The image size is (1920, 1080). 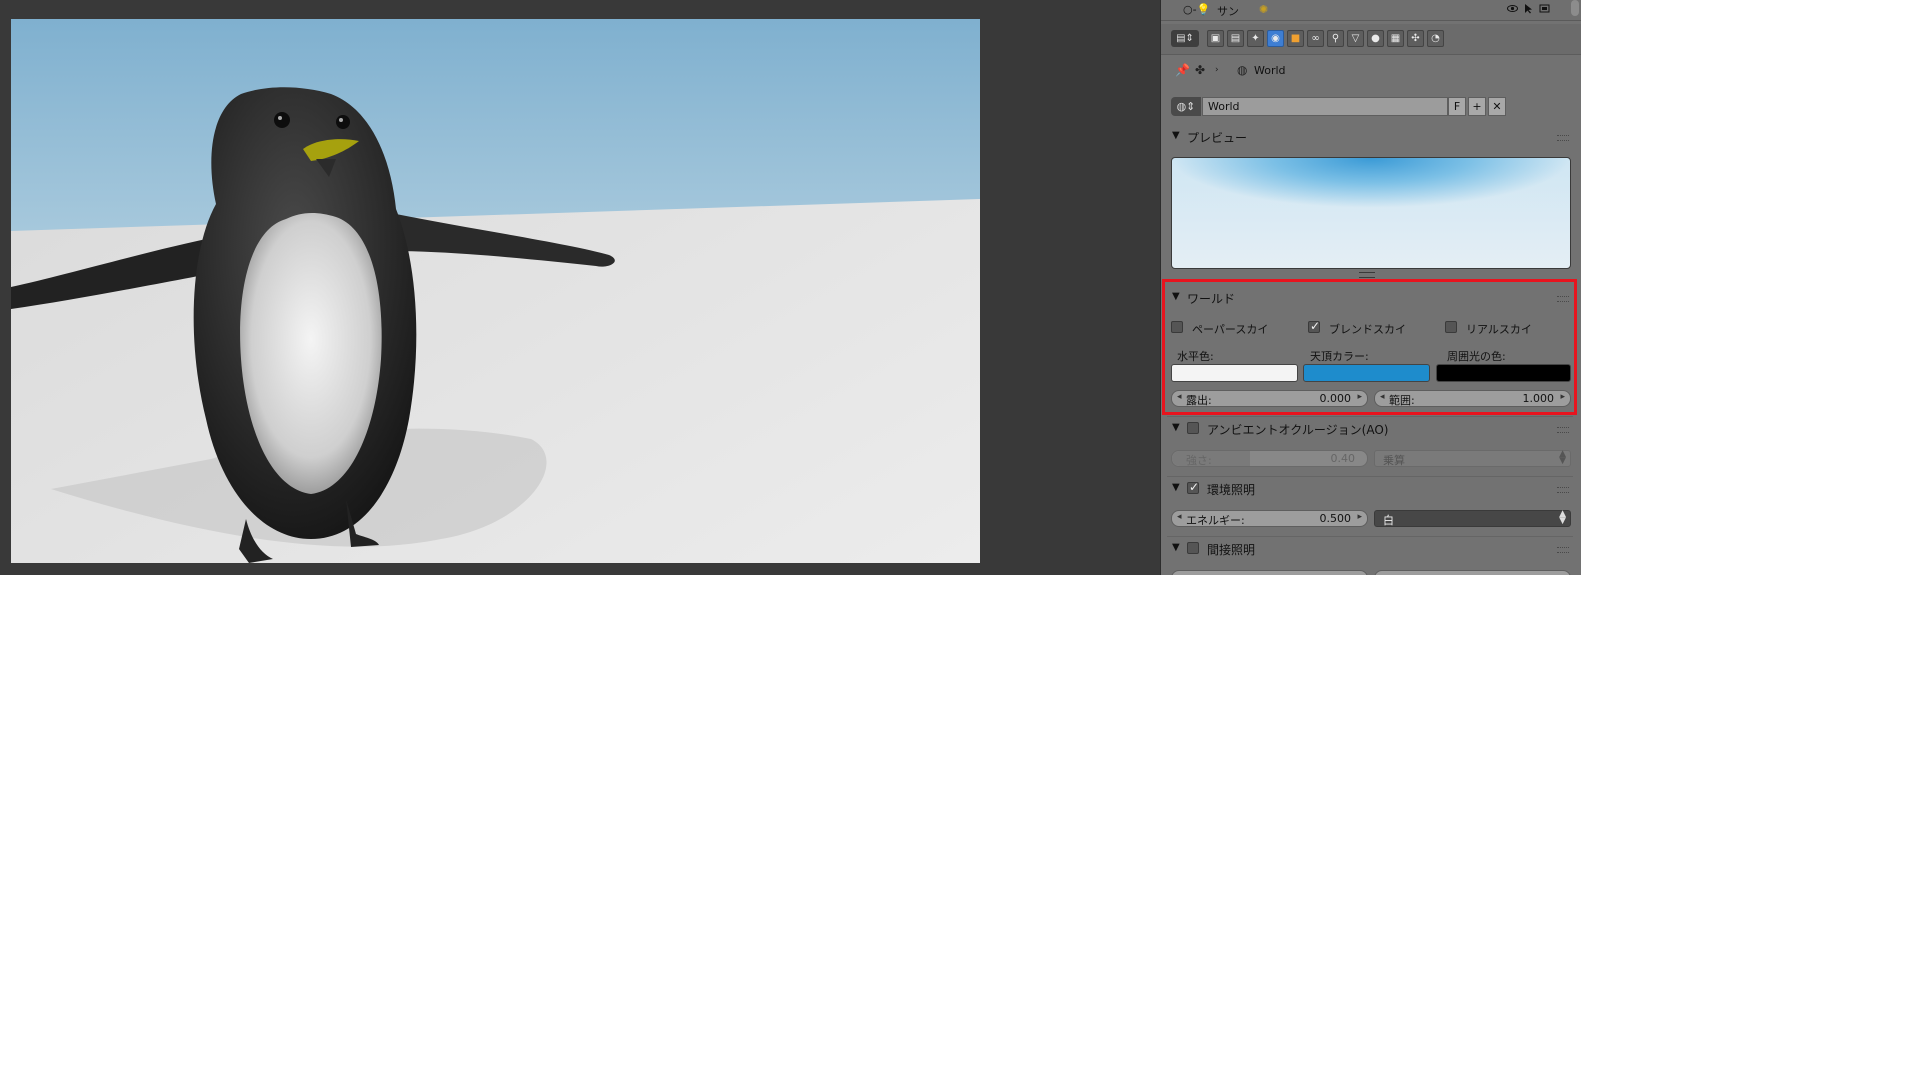 What do you see at coordinates (1235, 38) in the screenshot?
I see `render-layers-tab-icon: ▤` at bounding box center [1235, 38].